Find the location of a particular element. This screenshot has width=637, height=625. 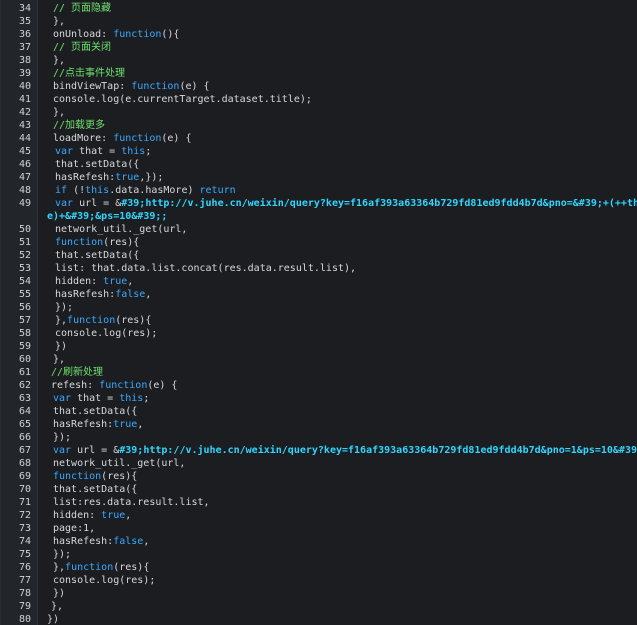

code-text: var that = this; is located at coordinates (101, 398).